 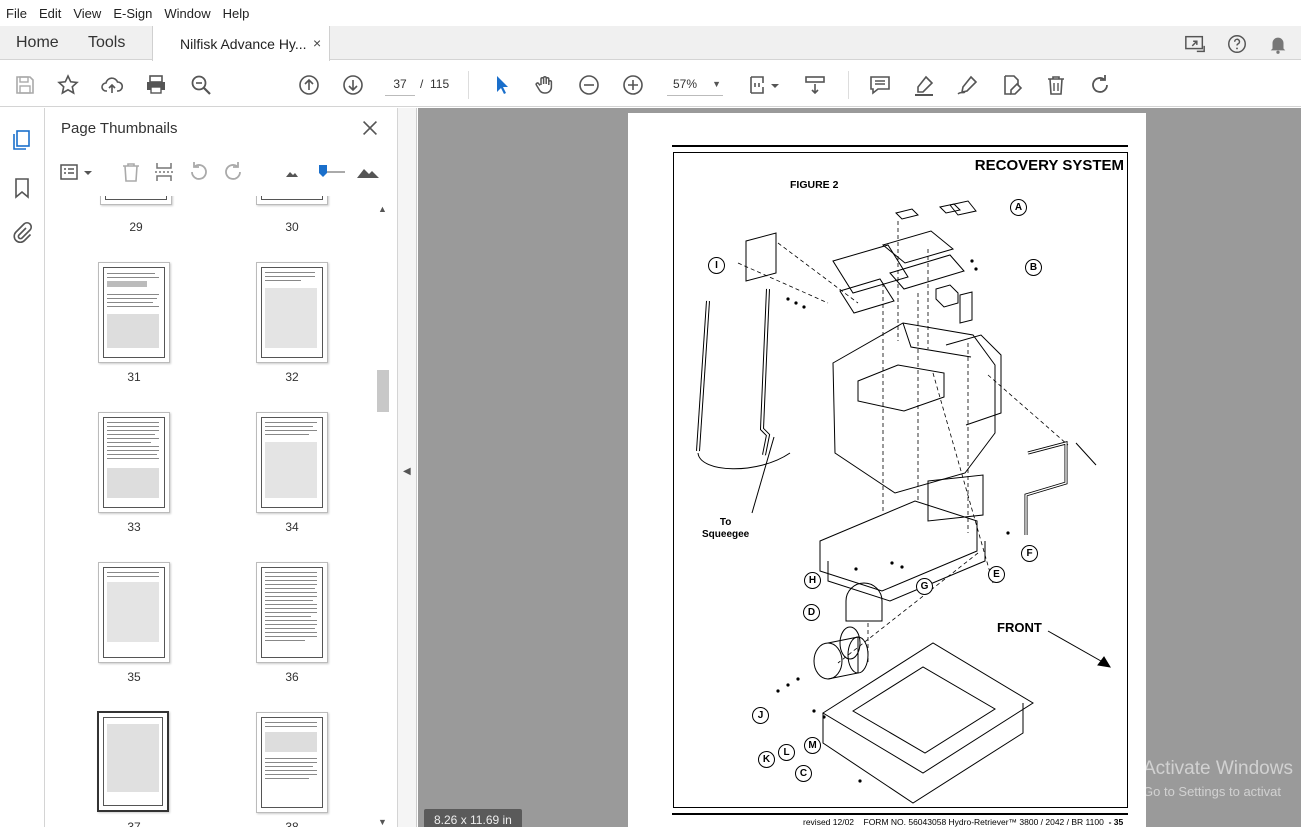 What do you see at coordinates (1212, 791) in the screenshot?
I see `watermark-line2: Go to Settings to activat` at bounding box center [1212, 791].